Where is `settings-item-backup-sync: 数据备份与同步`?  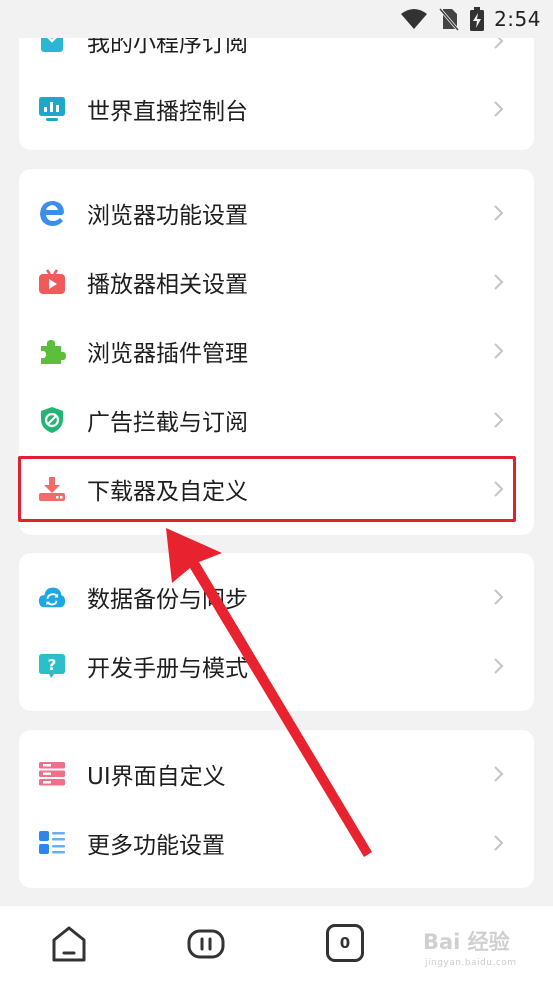 settings-item-backup-sync: 数据备份与同步 is located at coordinates (276, 596).